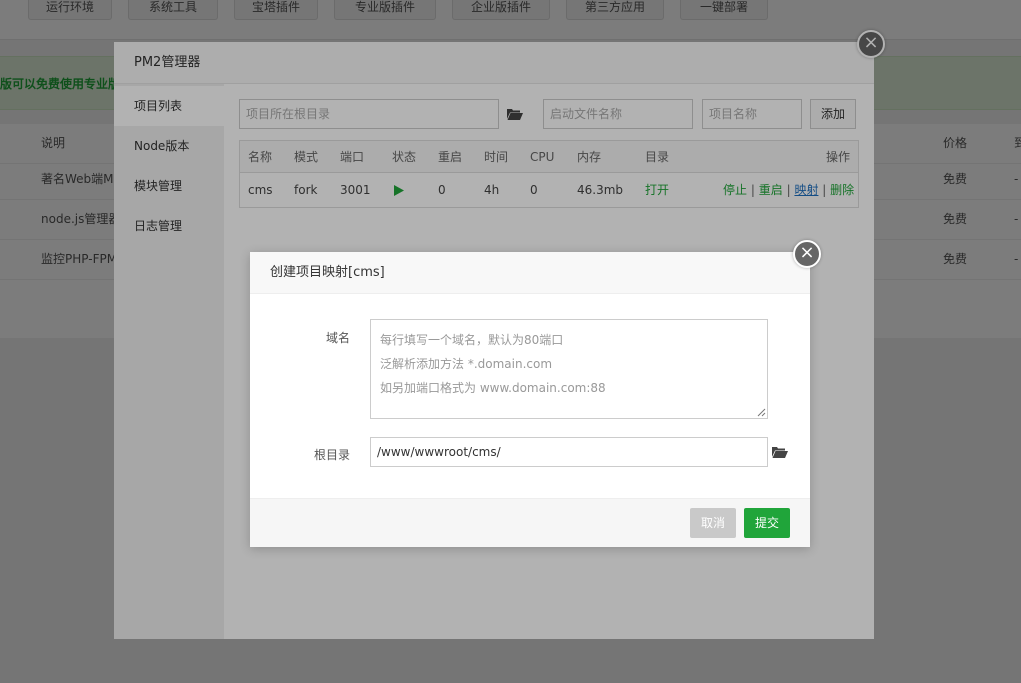 The image size is (1021, 683). Describe the element at coordinates (530, 522) in the screenshot. I see `dialog-footer: 取消 提交` at that location.